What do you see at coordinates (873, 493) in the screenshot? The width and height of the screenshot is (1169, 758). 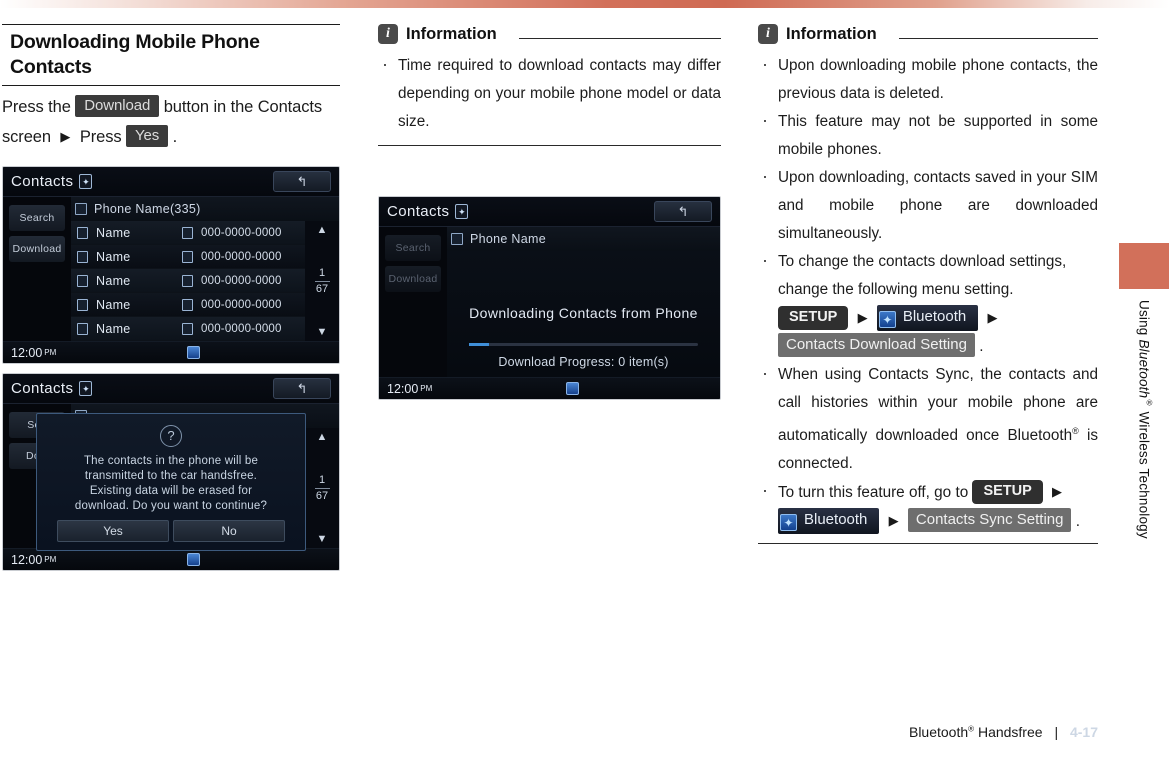 I see `bullet6-text: To turn this feature off, go to` at bounding box center [873, 493].